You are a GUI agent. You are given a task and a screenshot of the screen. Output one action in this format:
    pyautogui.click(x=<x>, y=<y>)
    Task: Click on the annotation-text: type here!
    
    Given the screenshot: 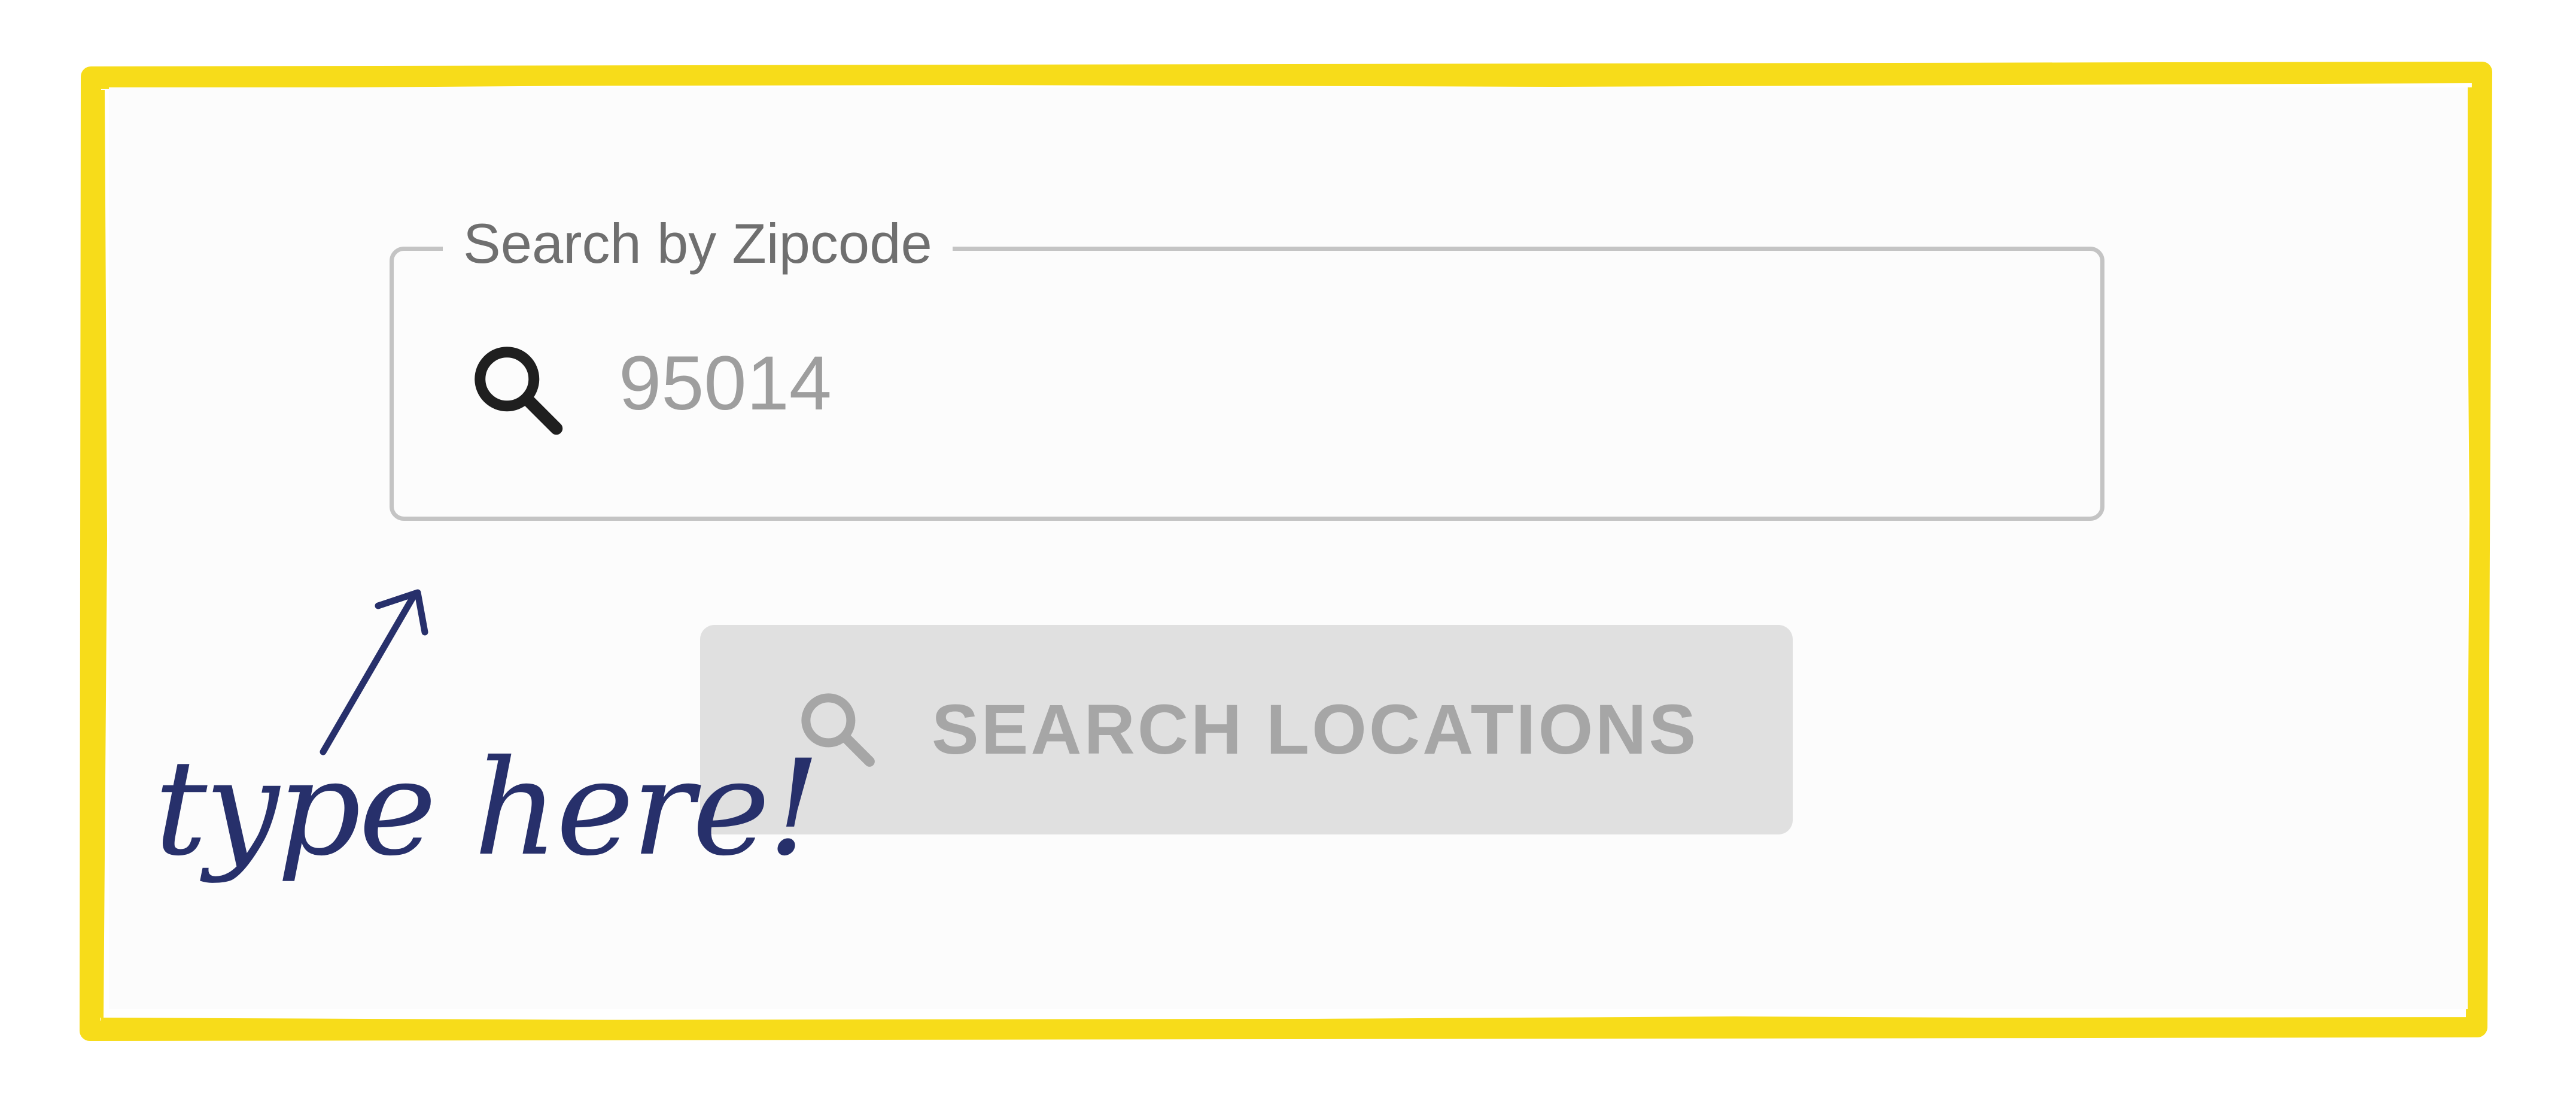 What is the action you would take?
    pyautogui.click(x=487, y=808)
    